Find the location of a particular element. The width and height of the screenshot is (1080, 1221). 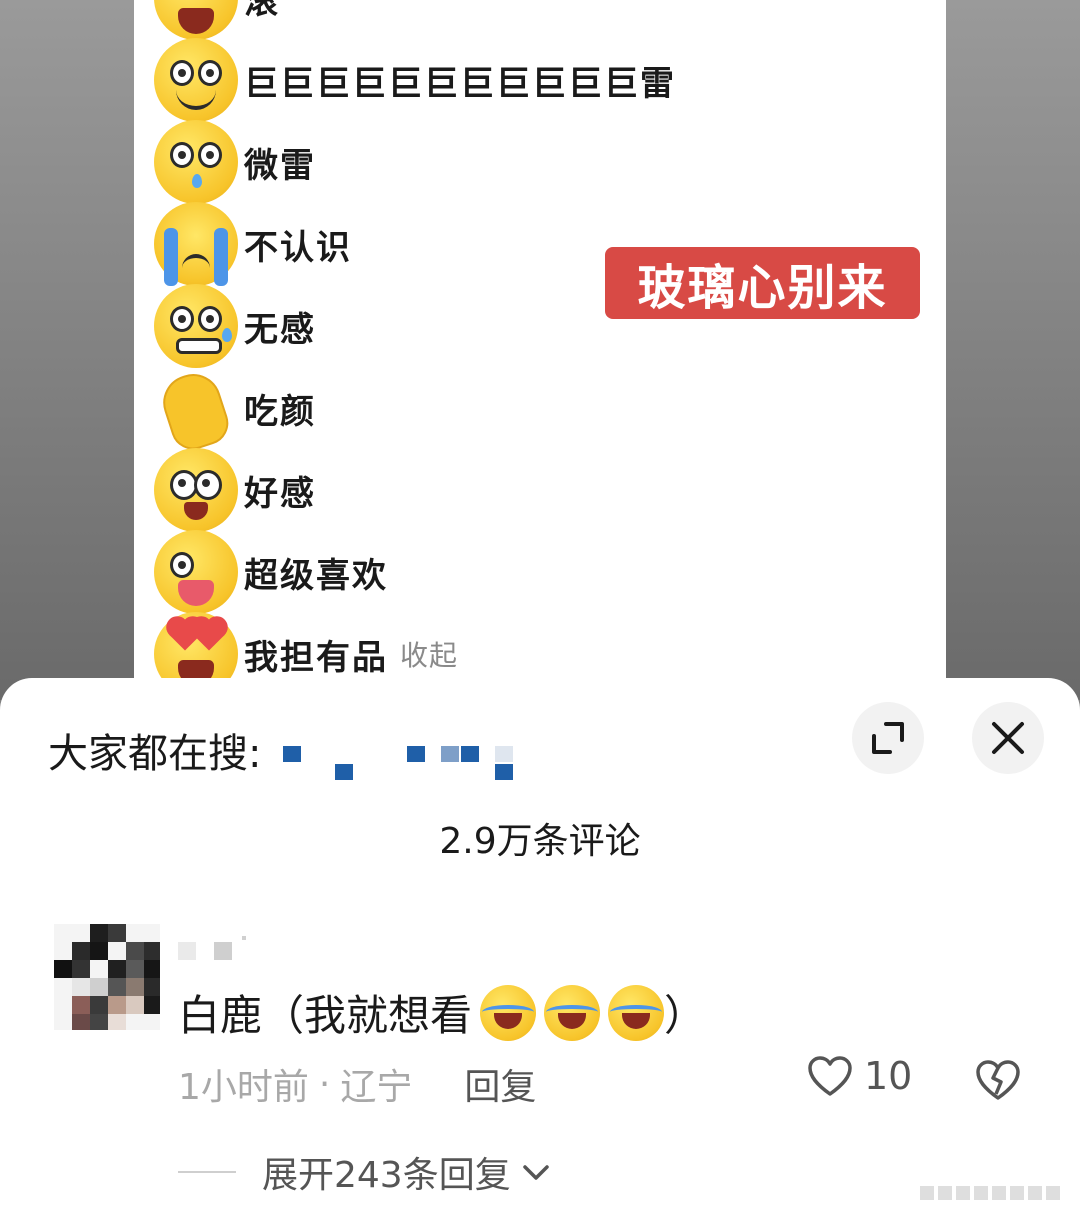

divider-line is located at coordinates (207, 1172).